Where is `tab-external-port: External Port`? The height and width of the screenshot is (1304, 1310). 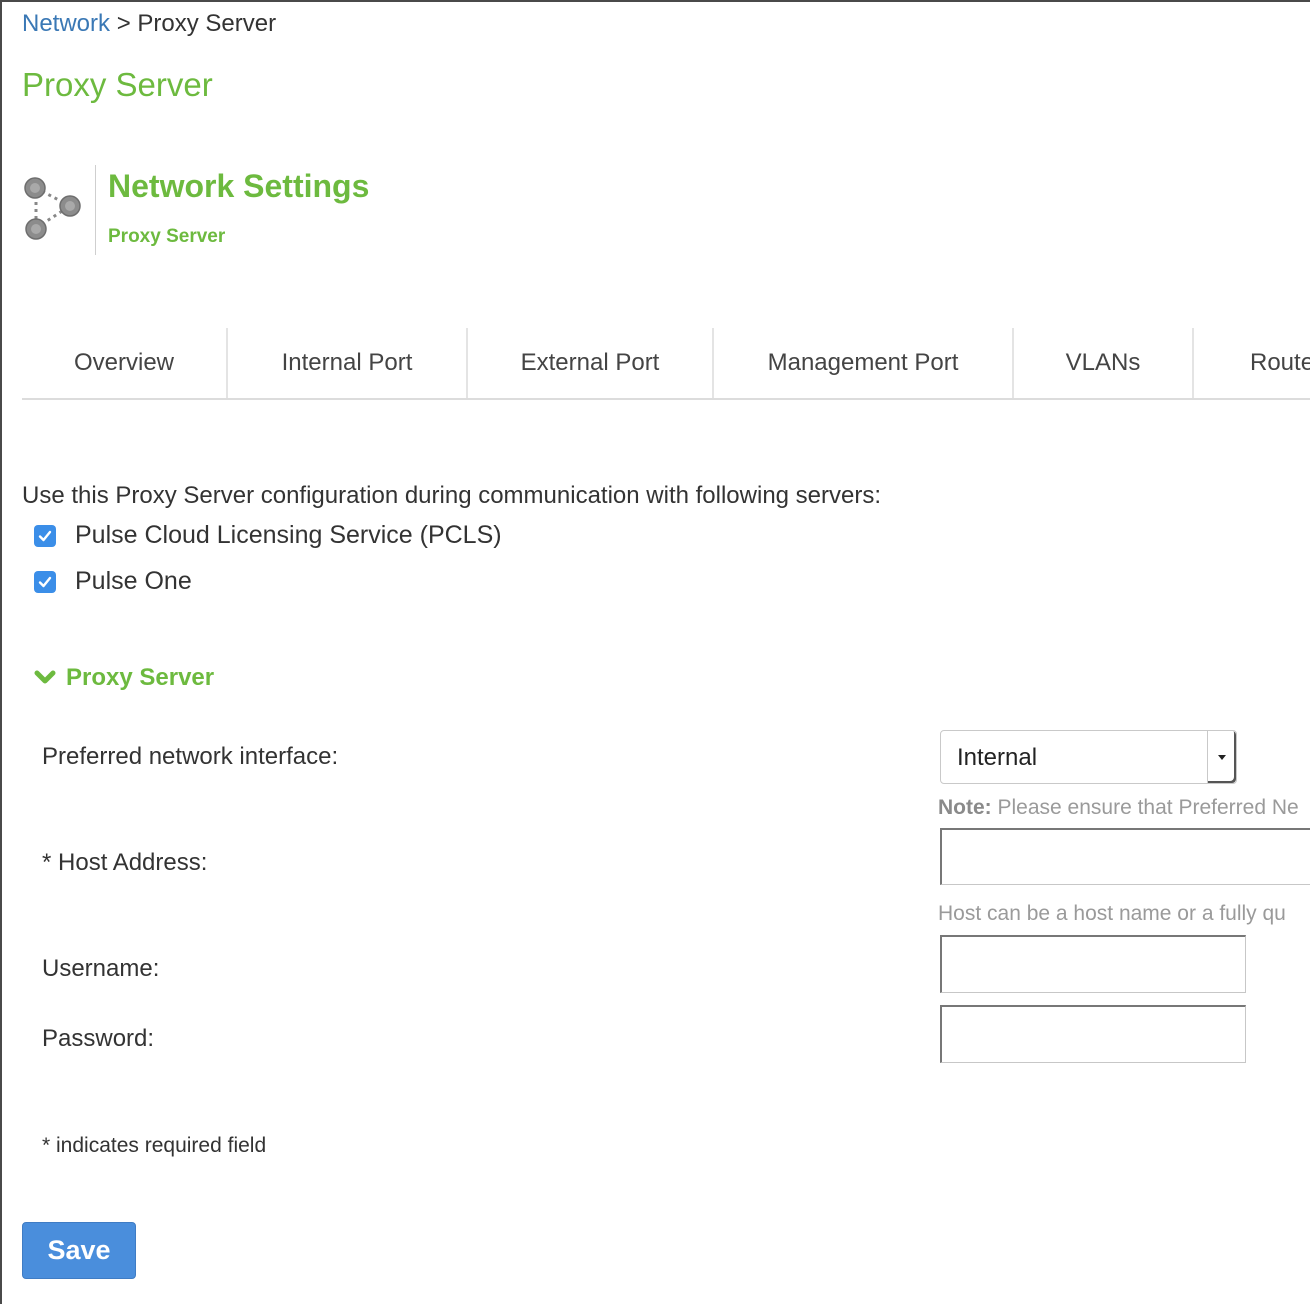 tab-external-port: External Port is located at coordinates (591, 363).